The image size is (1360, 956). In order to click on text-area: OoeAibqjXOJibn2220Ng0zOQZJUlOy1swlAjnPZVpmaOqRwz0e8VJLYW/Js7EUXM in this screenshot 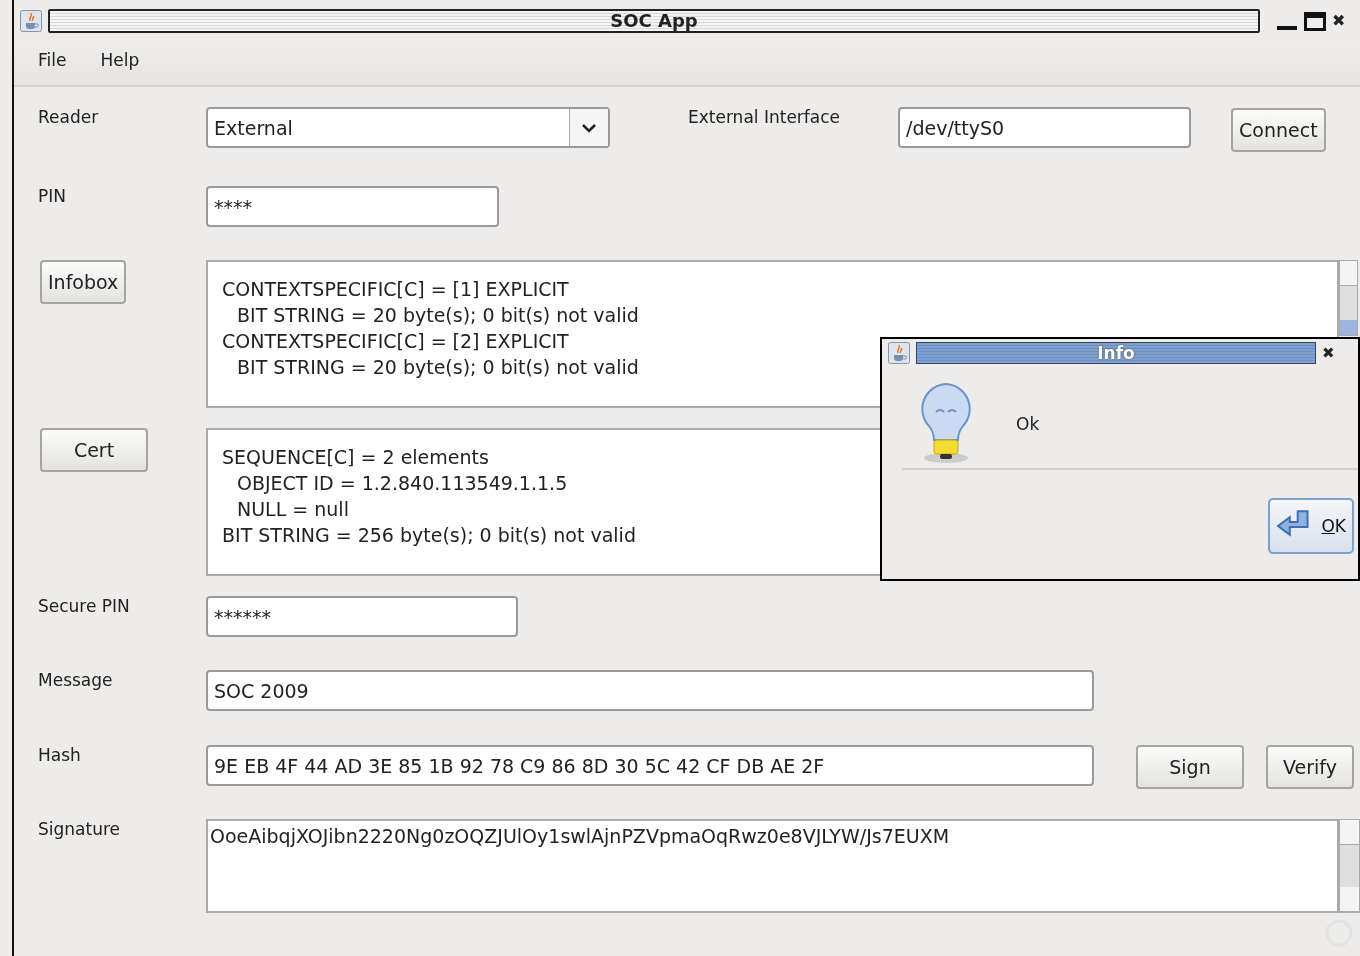, I will do `click(772, 866)`.